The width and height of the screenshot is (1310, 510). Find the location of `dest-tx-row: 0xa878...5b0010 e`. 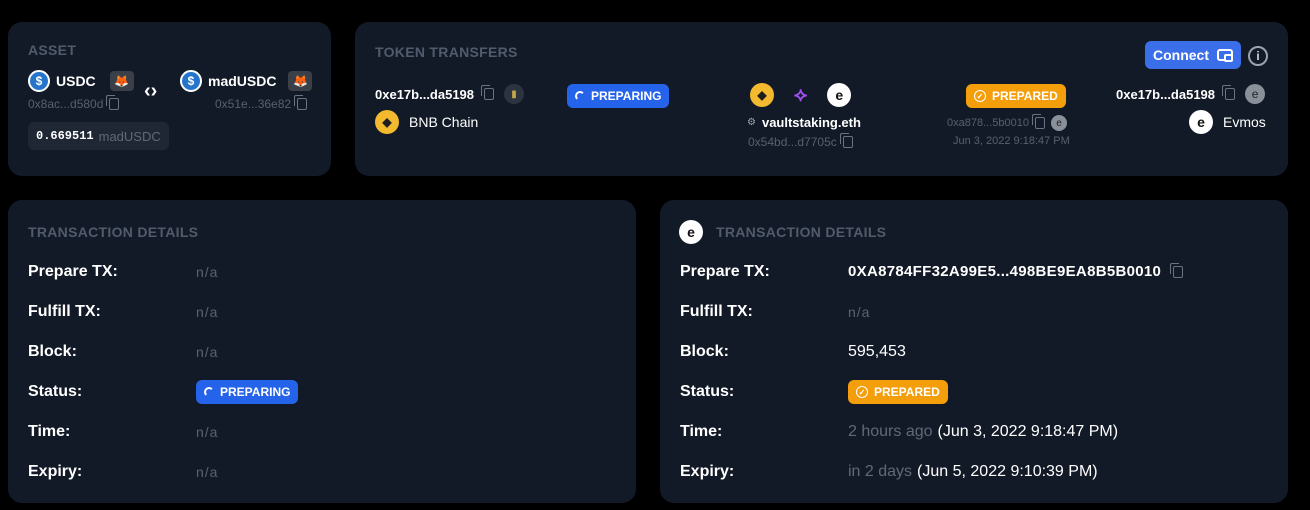

dest-tx-row: 0xa878...5b0010 e is located at coordinates (1007, 122).